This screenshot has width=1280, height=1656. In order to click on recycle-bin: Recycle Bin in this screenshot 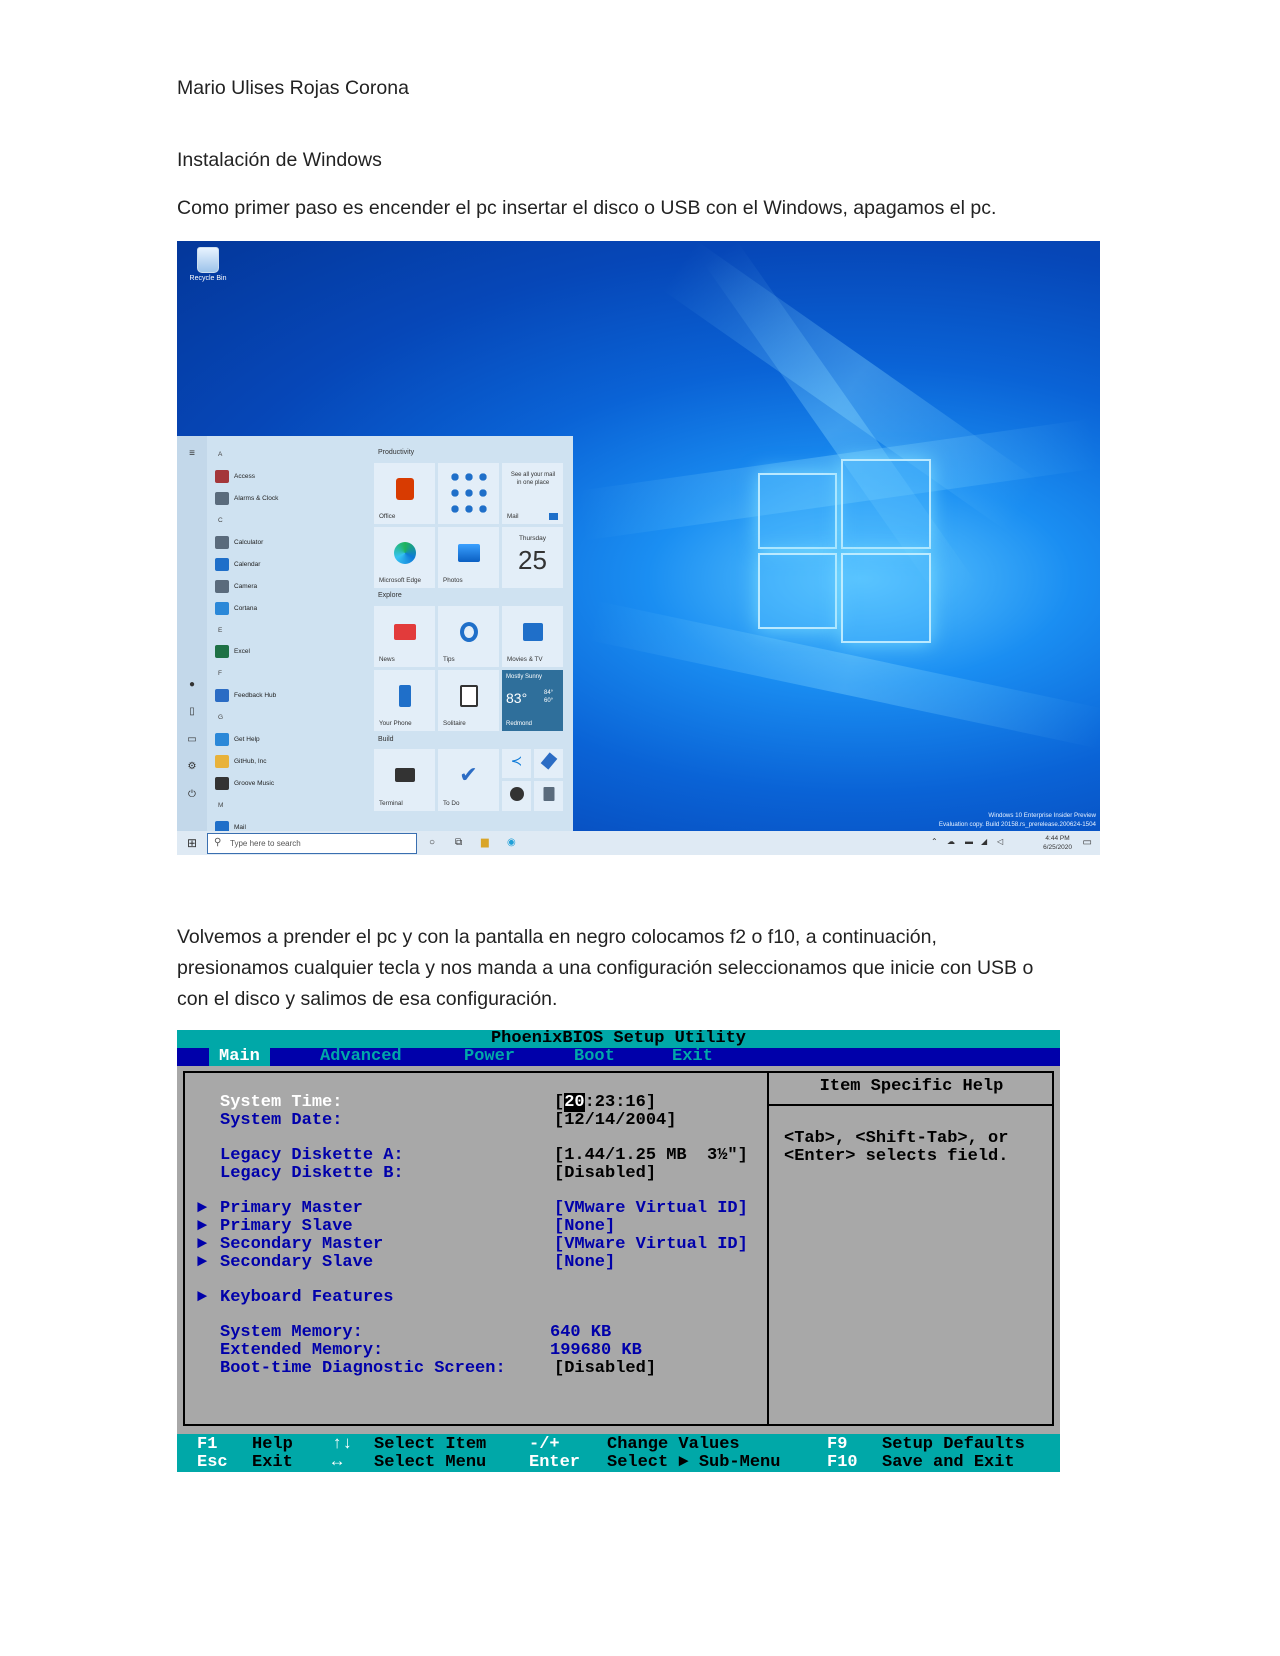, I will do `click(208, 264)`.